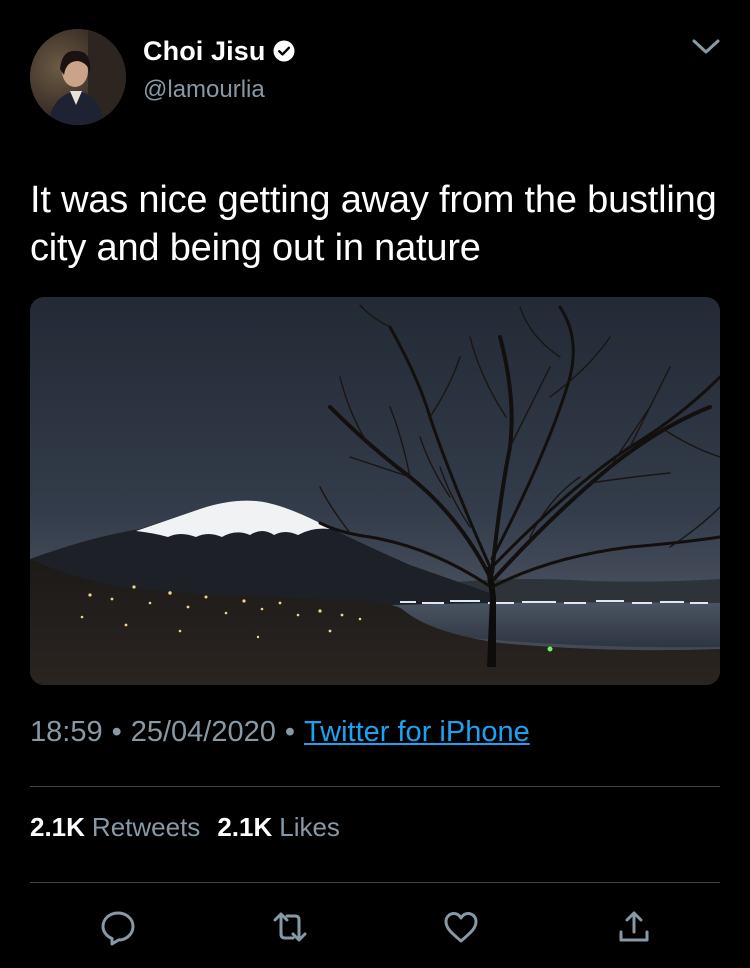 The width and height of the screenshot is (750, 968). What do you see at coordinates (309, 827) in the screenshot?
I see `likes-label: Likes` at bounding box center [309, 827].